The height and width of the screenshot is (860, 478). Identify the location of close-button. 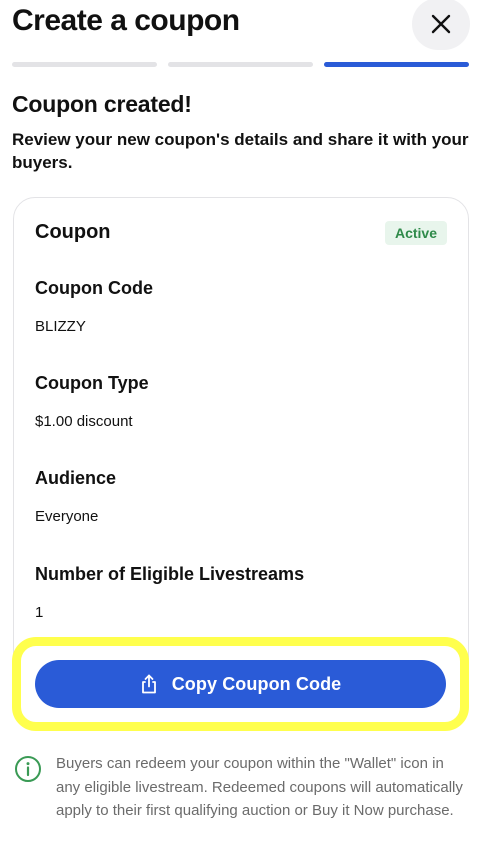
(441, 25).